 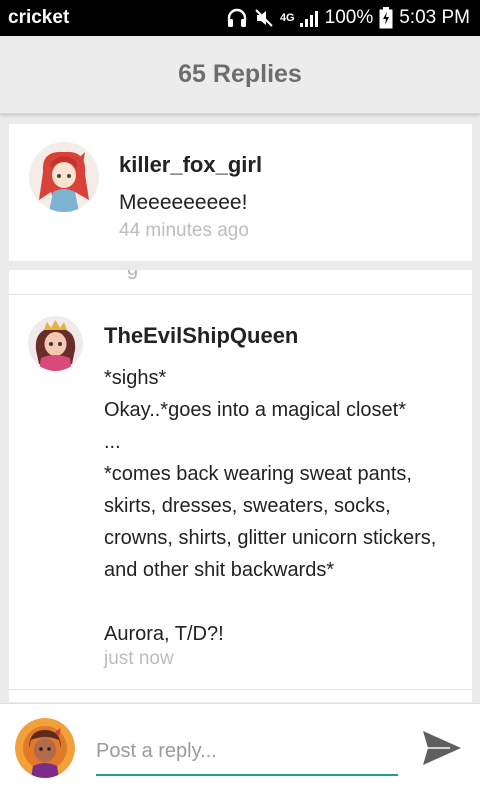 I want to click on send-button, so click(x=442, y=748).